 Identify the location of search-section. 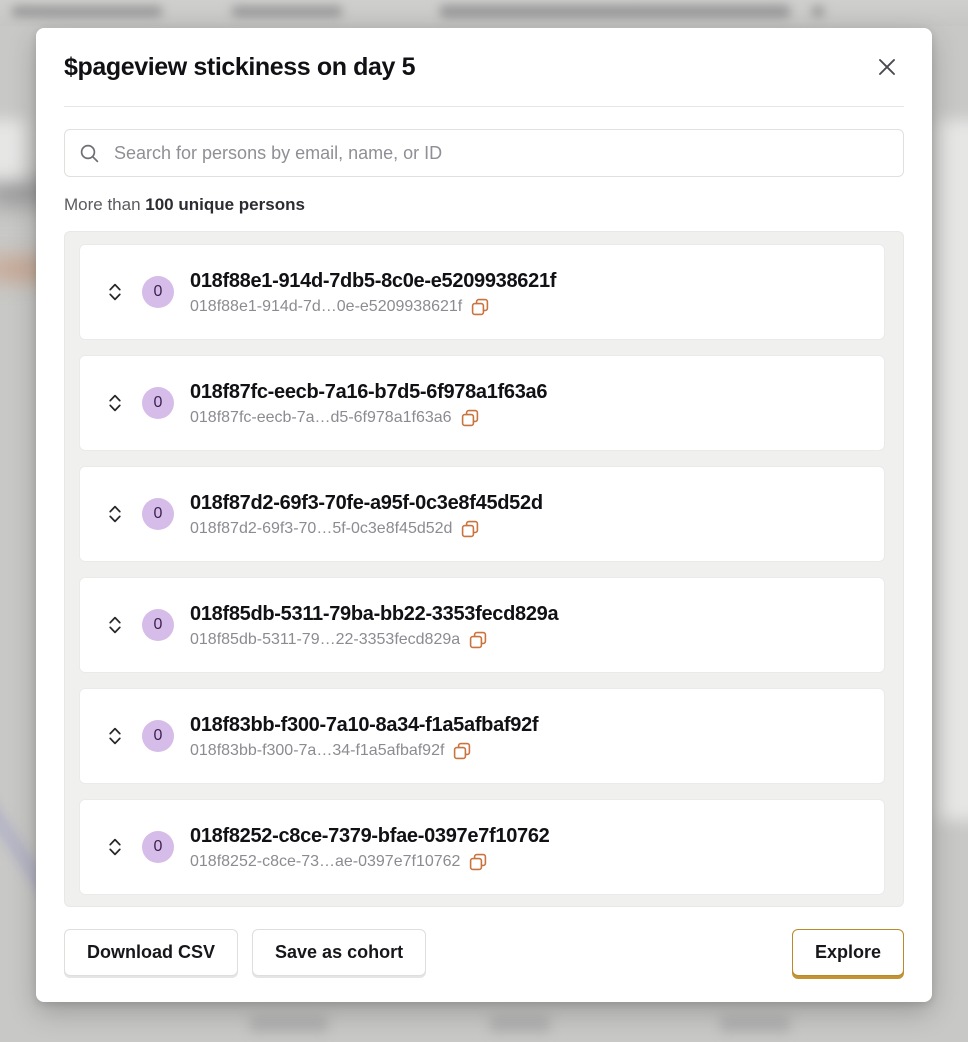
(484, 142).